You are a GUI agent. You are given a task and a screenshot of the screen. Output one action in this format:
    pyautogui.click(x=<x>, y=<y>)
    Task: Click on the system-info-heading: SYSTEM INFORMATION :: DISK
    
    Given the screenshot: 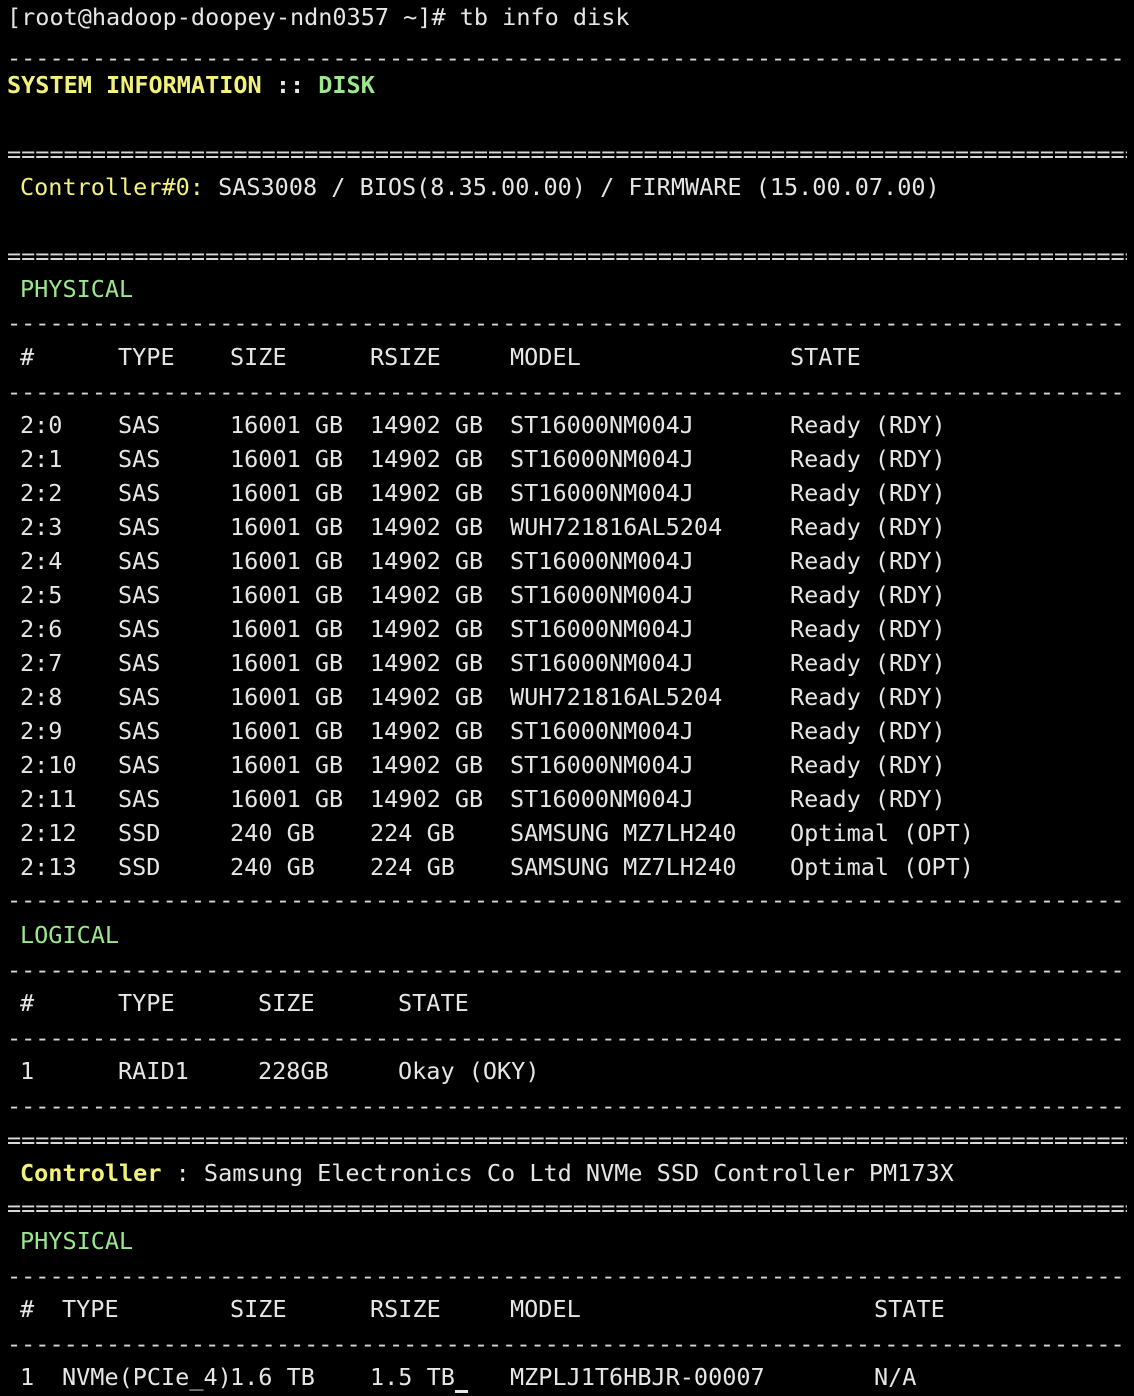 What is the action you would take?
    pyautogui.click(x=191, y=85)
    